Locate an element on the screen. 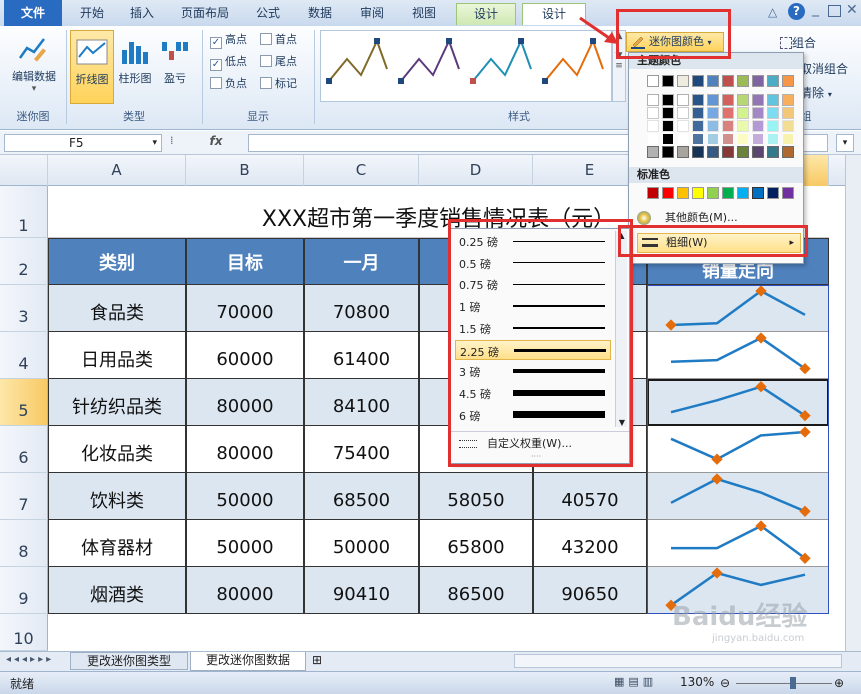 The width and height of the screenshot is (861, 694). cell-target: 70000 is located at coordinates (245, 308).